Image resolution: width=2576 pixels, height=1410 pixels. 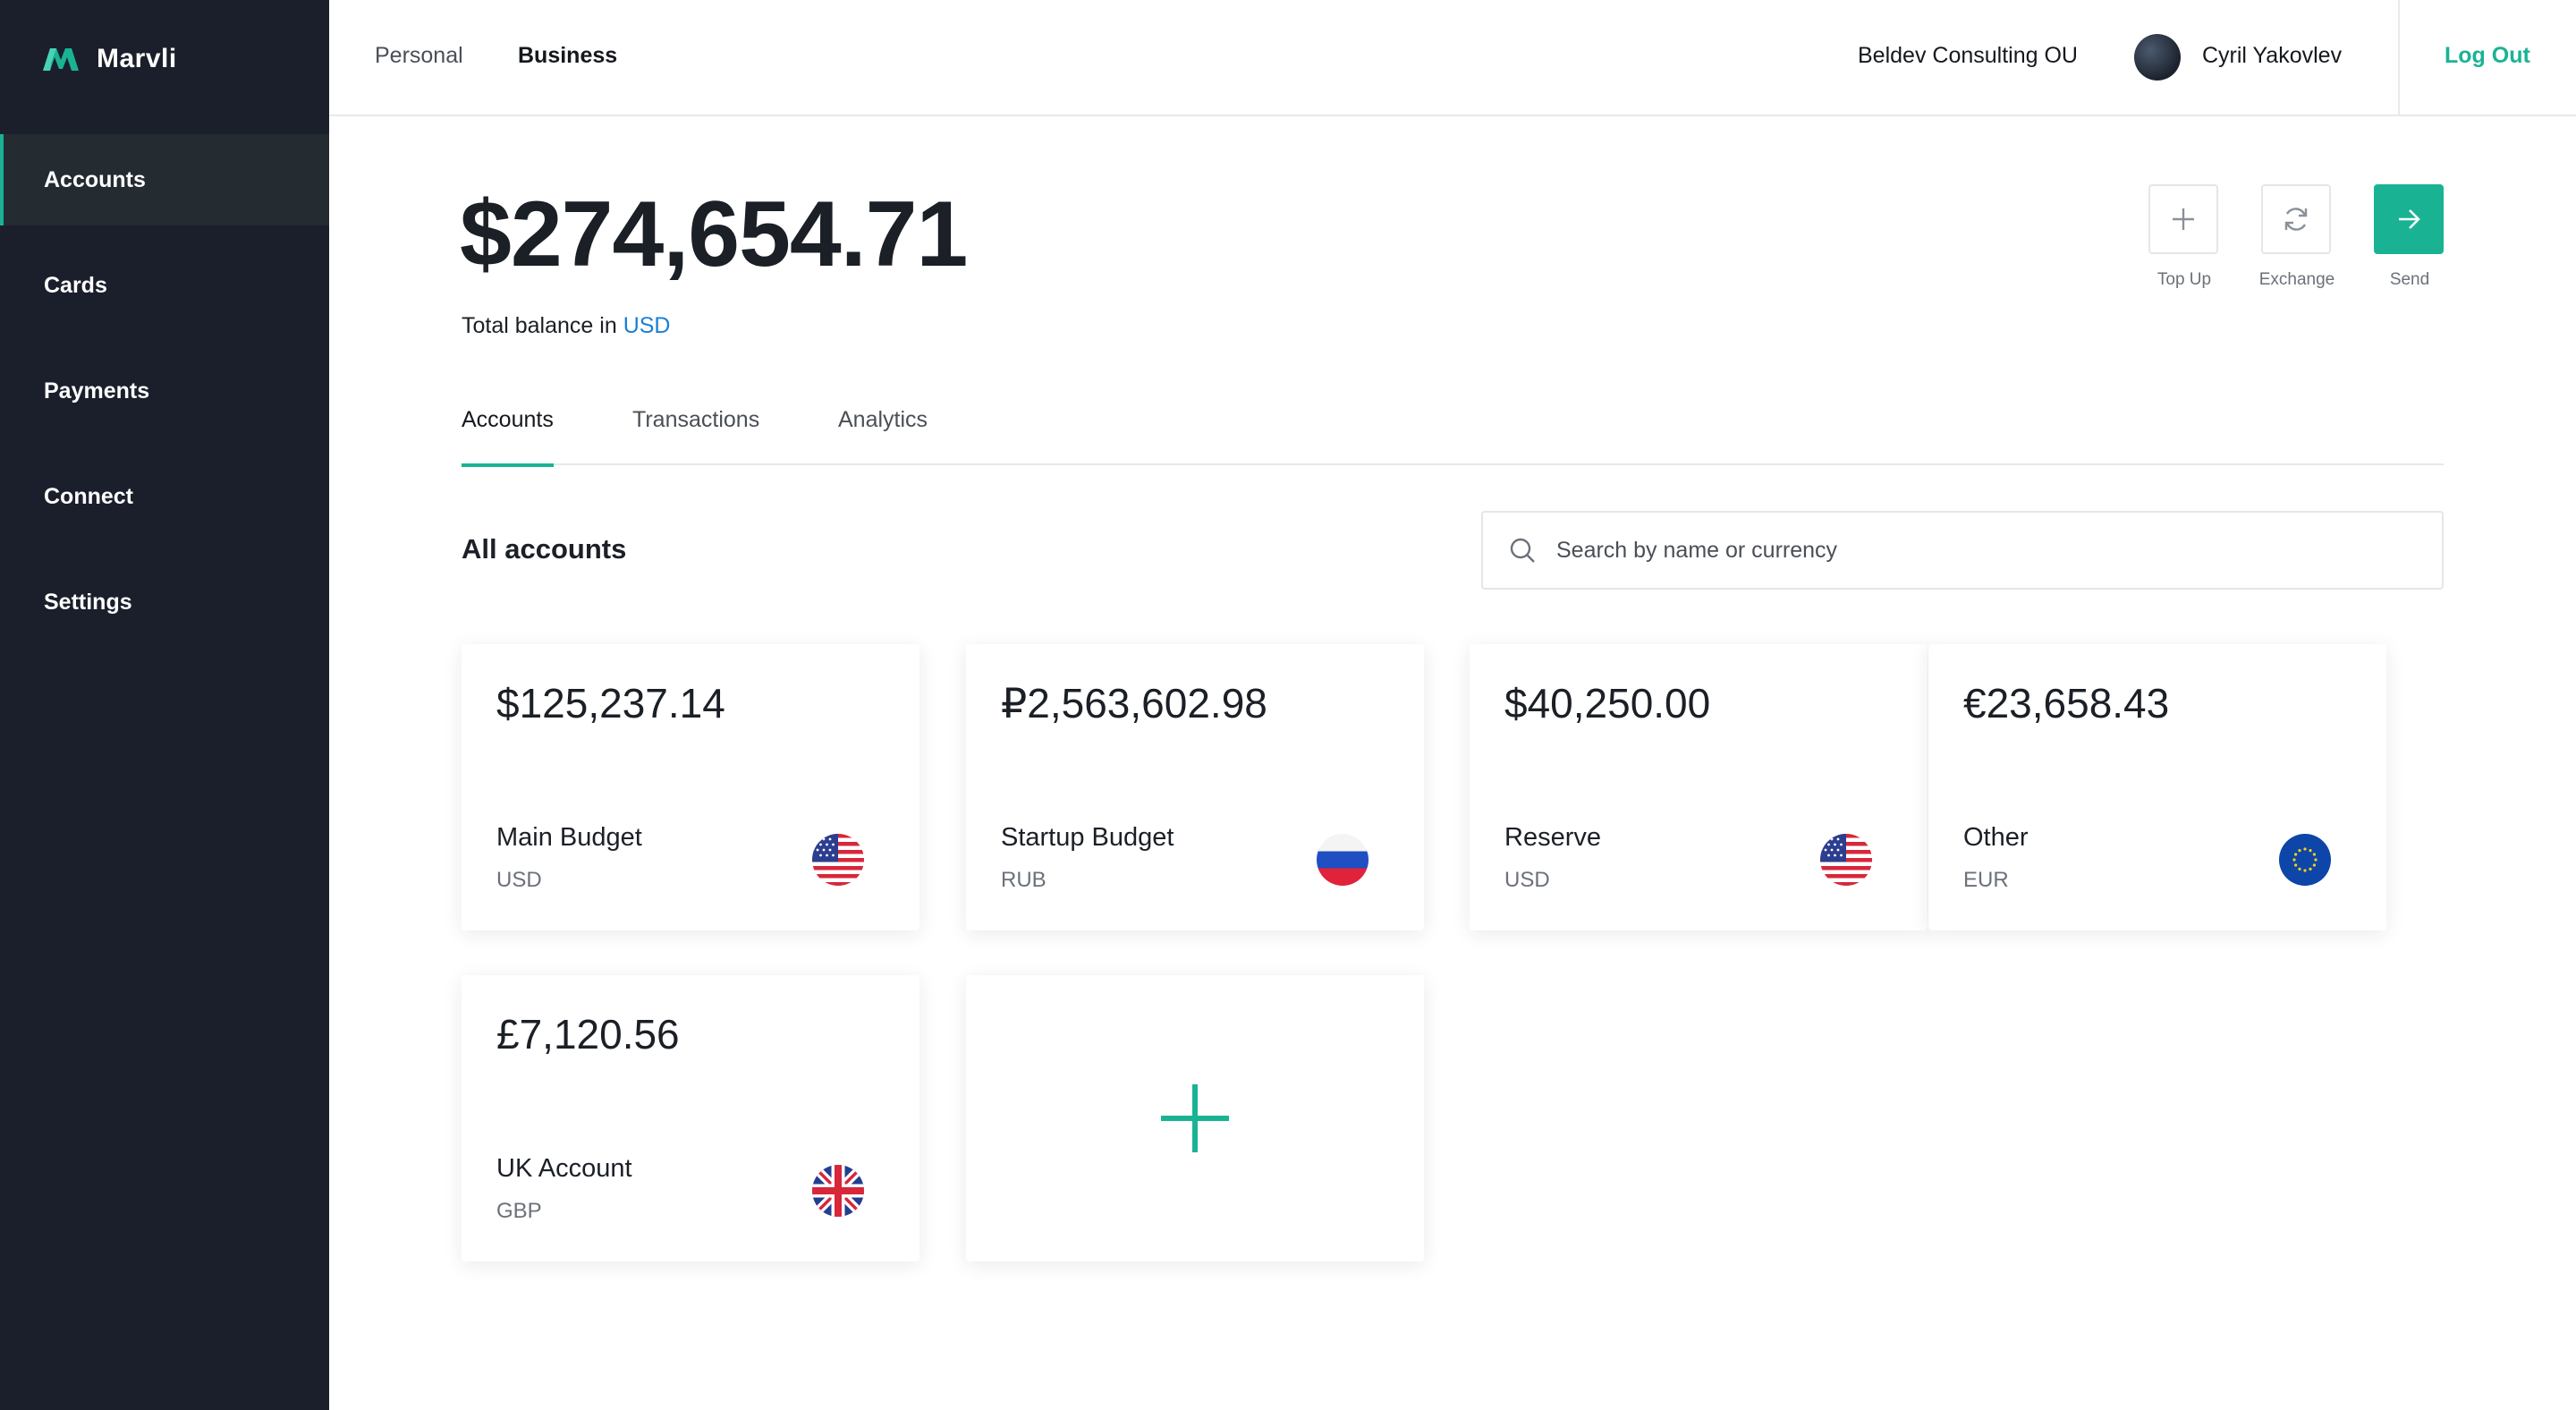 I want to click on arrow-right-icon, so click(x=2409, y=219).